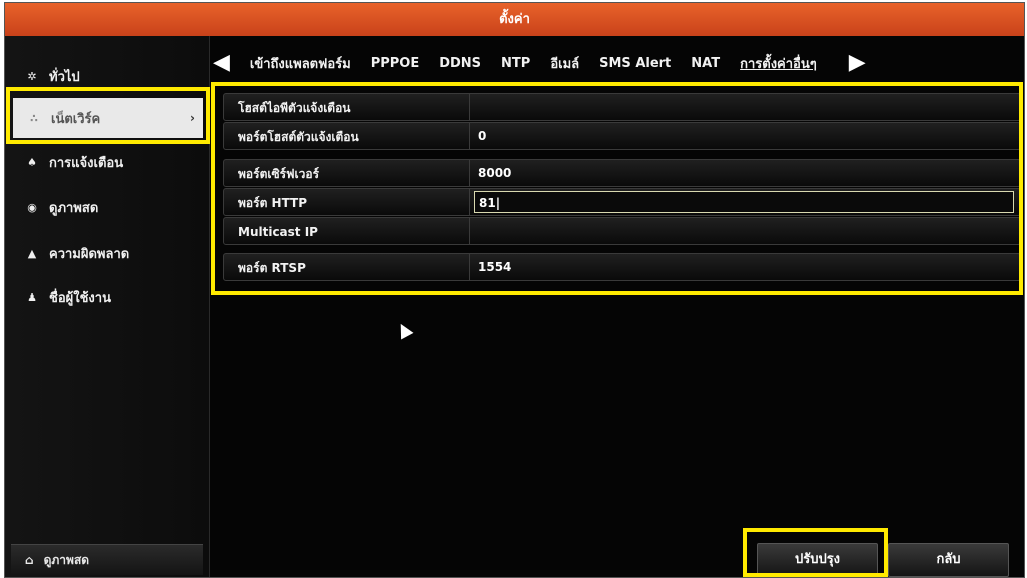  I want to click on tab-ddns: DDNS, so click(460, 63).